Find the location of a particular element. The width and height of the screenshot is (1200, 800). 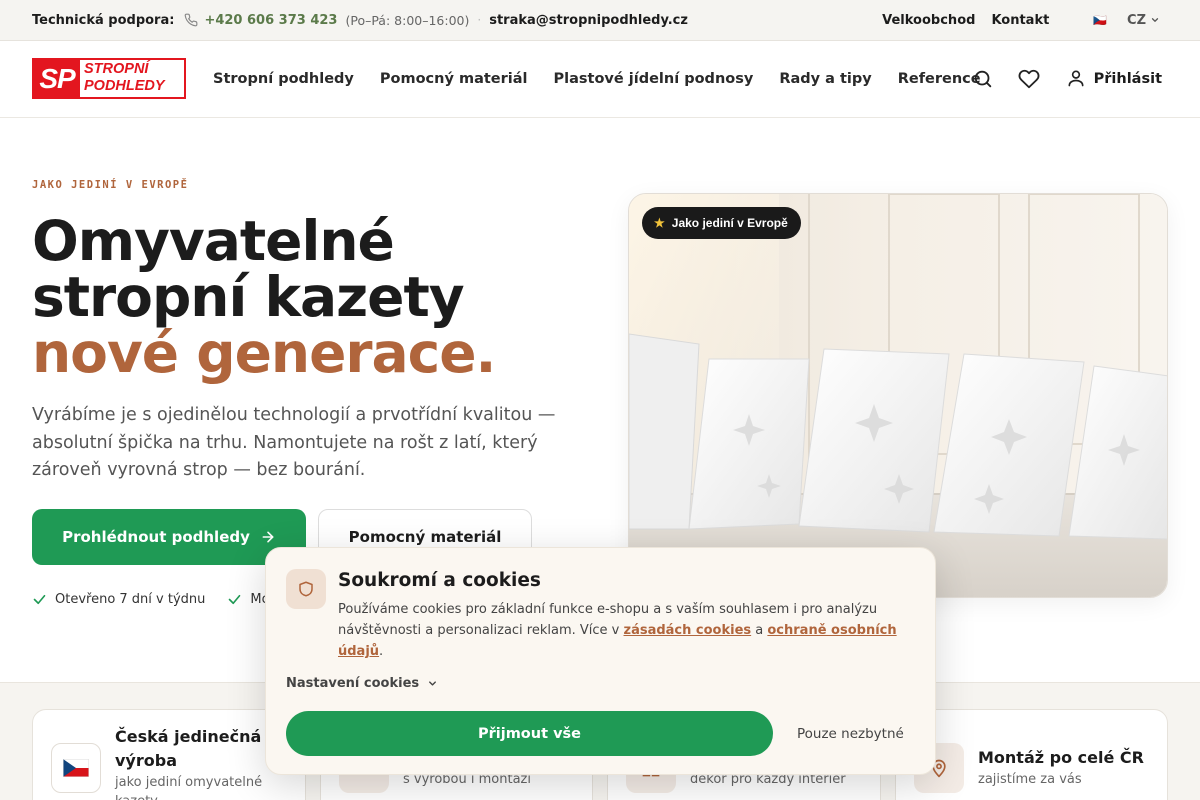

wholesale-link: Velkoobchod is located at coordinates (928, 20).